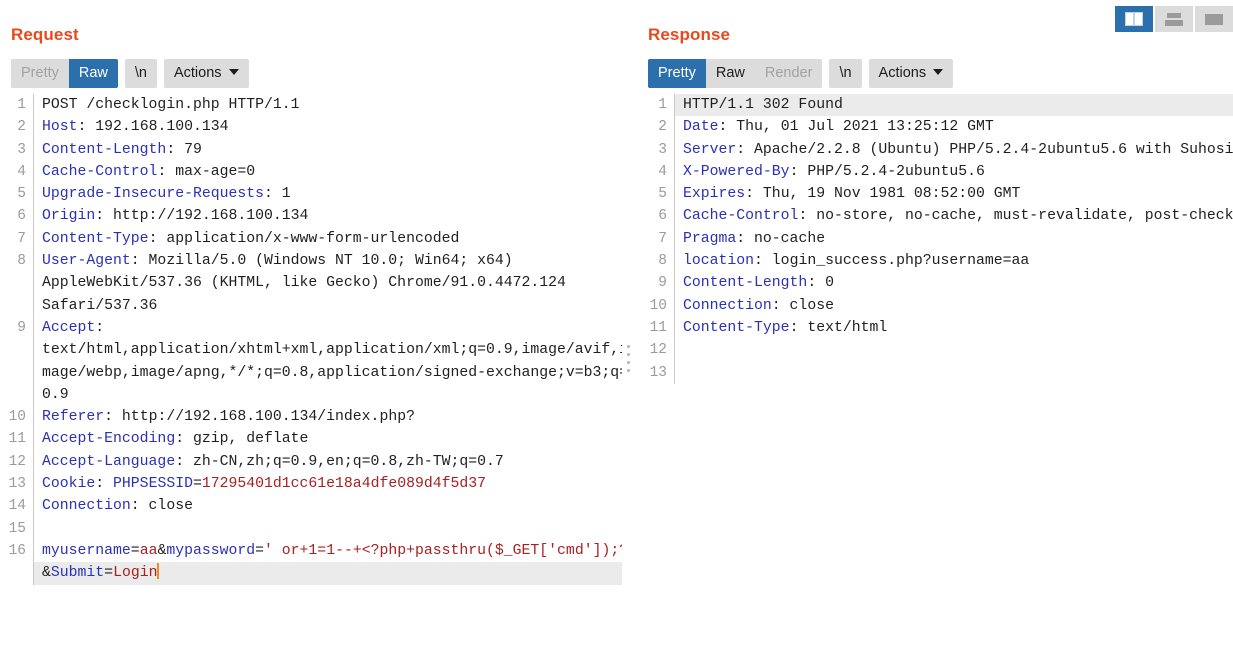 The width and height of the screenshot is (1233, 648). I want to click on line-number: 13, so click(658, 372).